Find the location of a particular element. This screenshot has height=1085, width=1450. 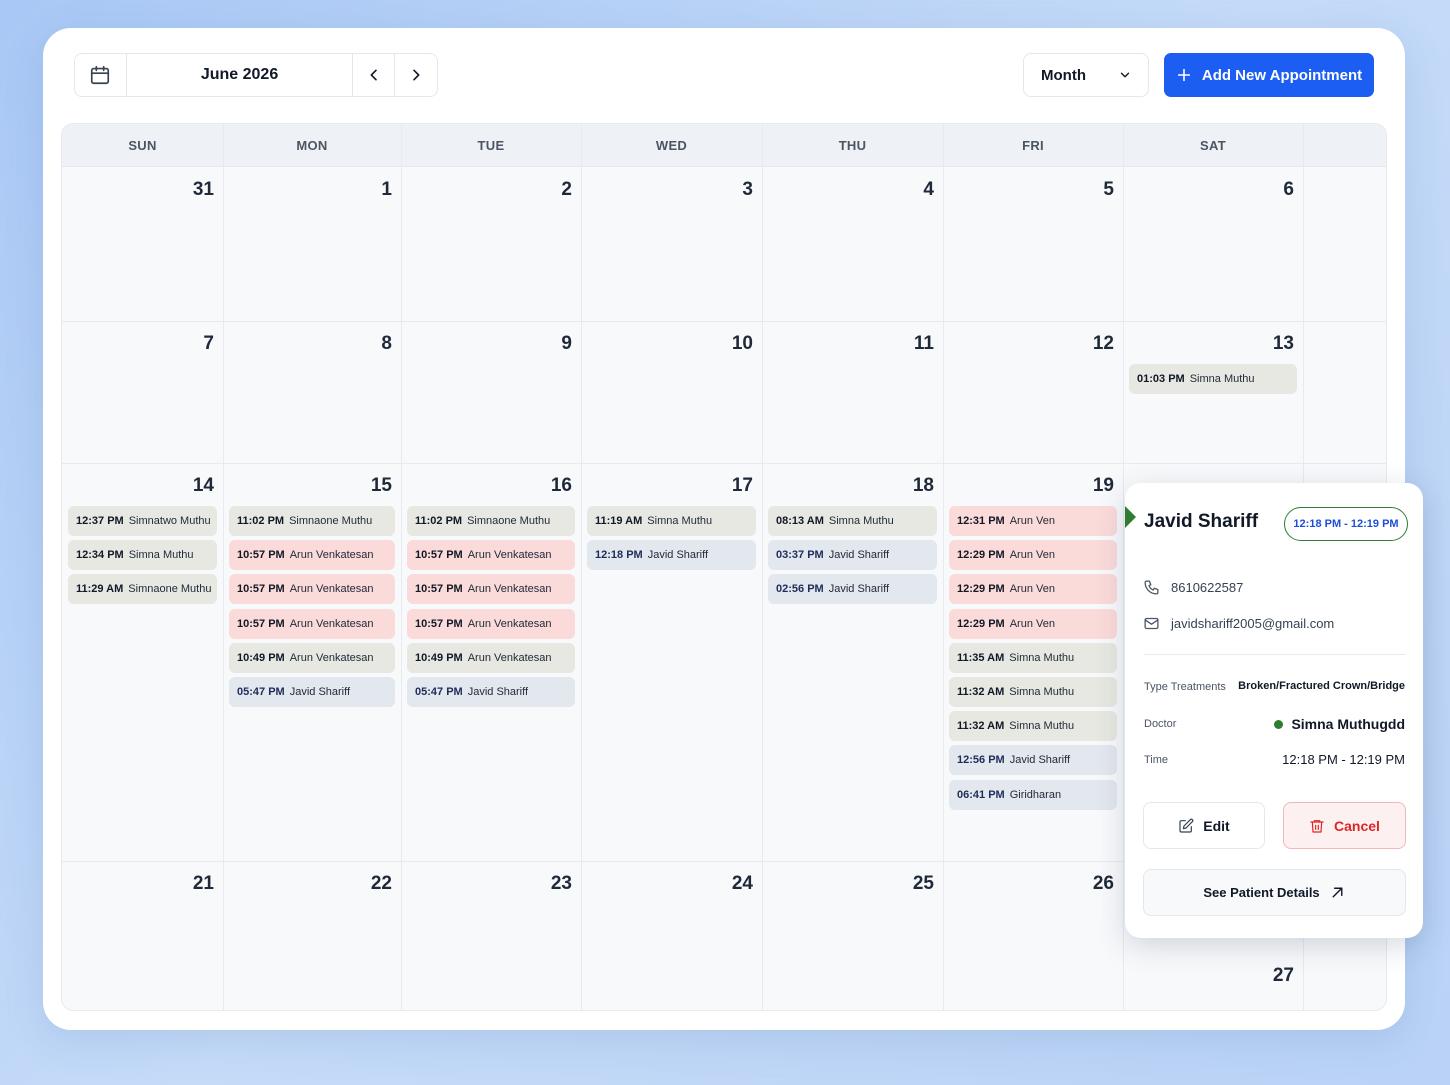

cancel-button: Cancel is located at coordinates (1344, 825).